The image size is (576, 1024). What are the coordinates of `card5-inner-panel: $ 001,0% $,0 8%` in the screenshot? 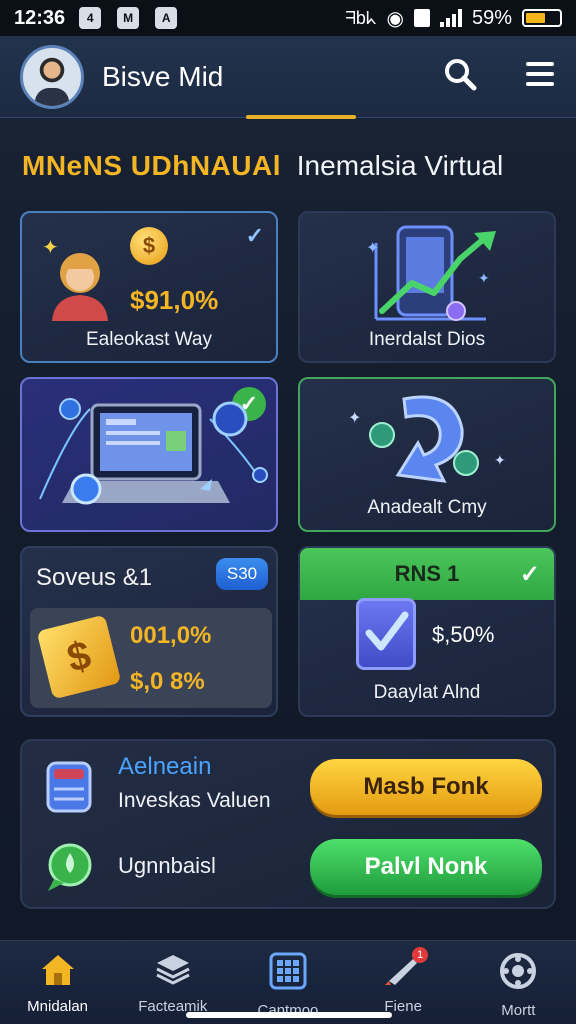 It's located at (151, 658).